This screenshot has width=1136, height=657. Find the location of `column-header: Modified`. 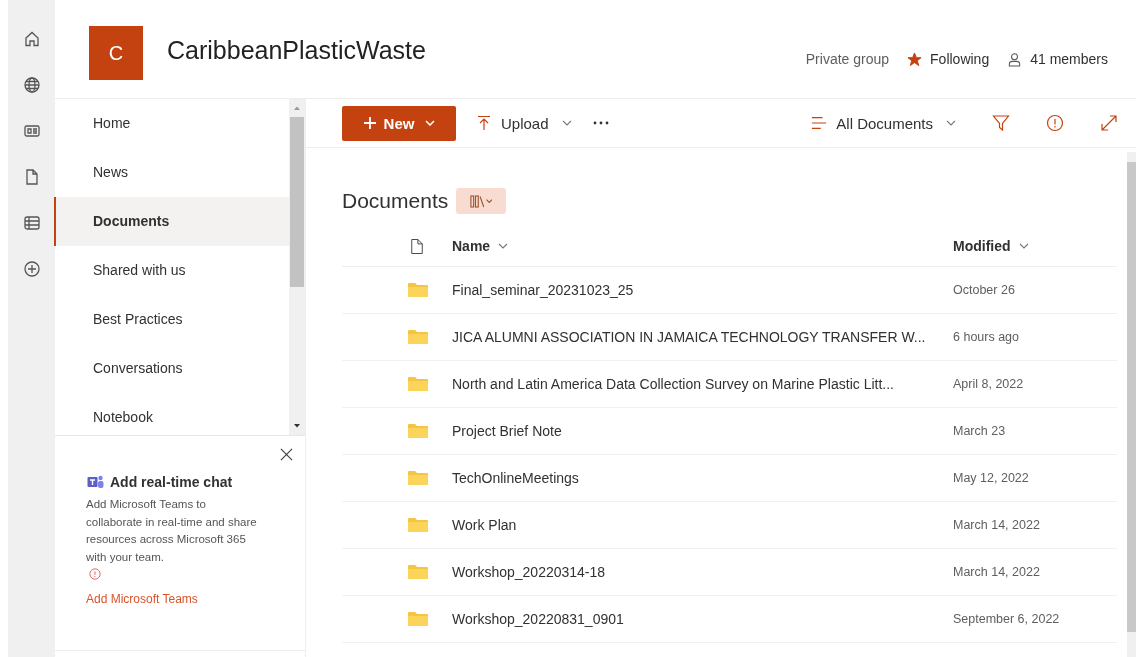

column-header: Modified is located at coordinates (991, 246).